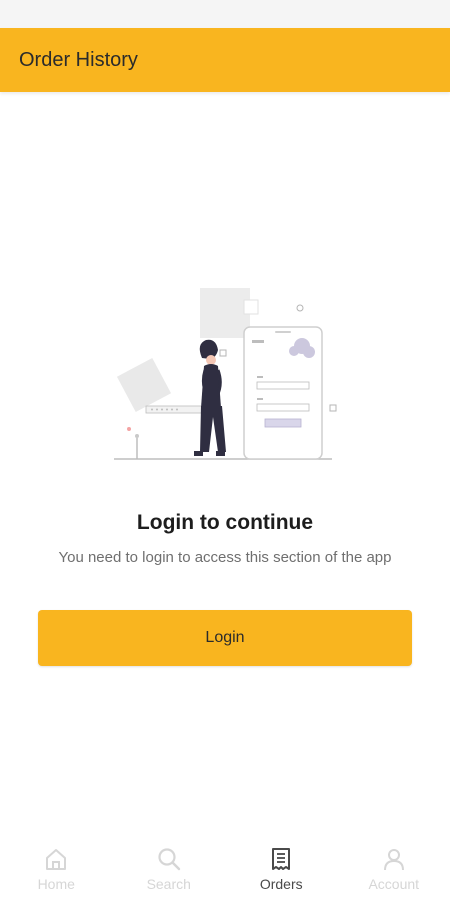  I want to click on orders-icon, so click(281, 859).